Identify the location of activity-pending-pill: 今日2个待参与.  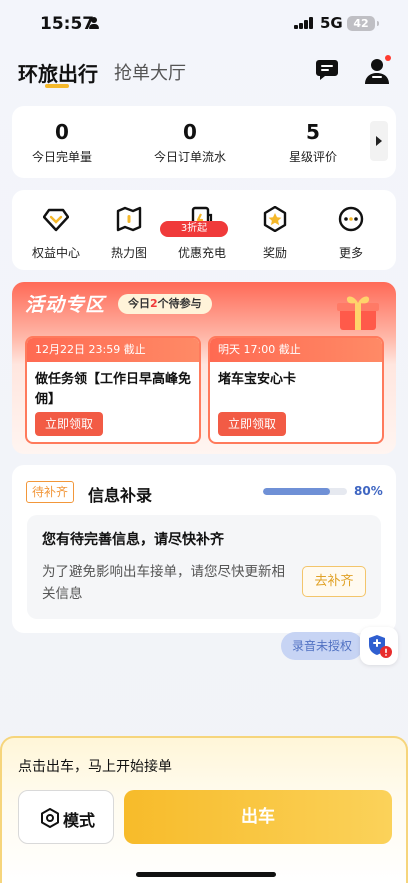
(165, 304).